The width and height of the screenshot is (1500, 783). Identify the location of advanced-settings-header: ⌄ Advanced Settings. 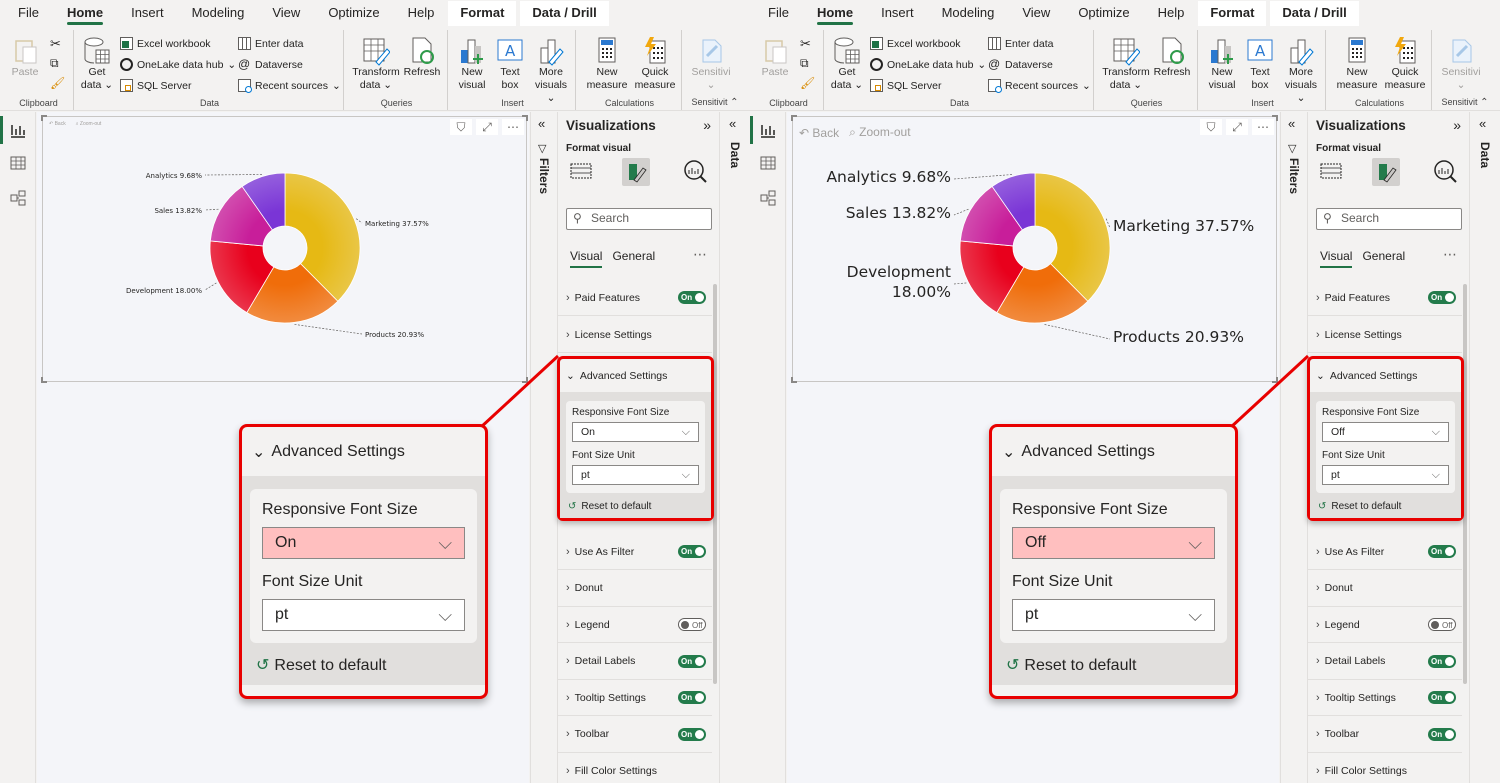
(635, 376).